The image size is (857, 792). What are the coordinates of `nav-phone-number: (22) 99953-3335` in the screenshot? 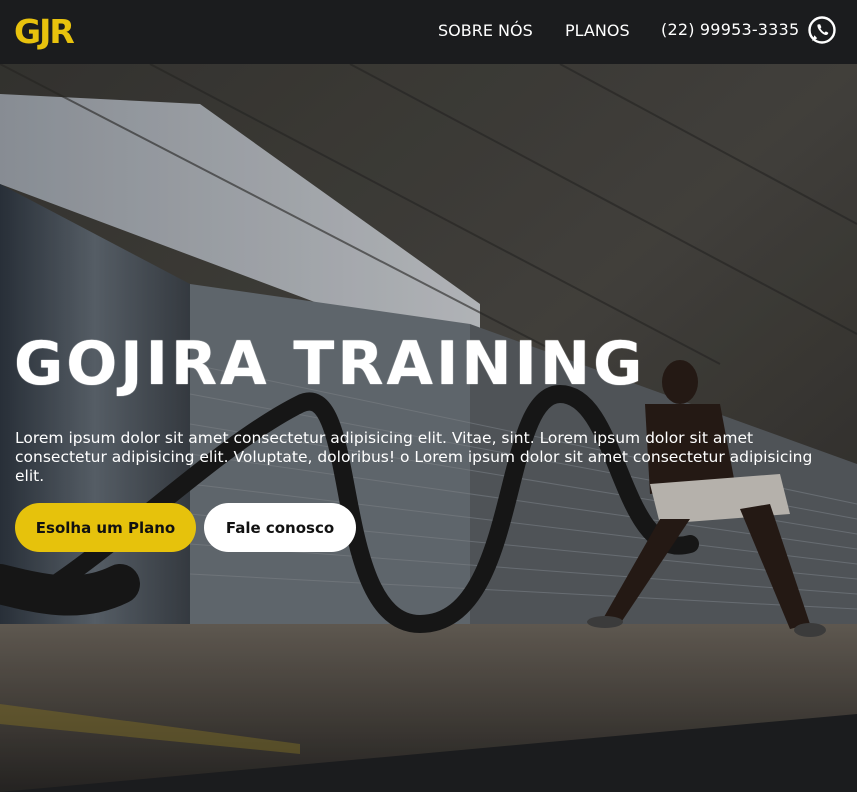 It's located at (730, 30).